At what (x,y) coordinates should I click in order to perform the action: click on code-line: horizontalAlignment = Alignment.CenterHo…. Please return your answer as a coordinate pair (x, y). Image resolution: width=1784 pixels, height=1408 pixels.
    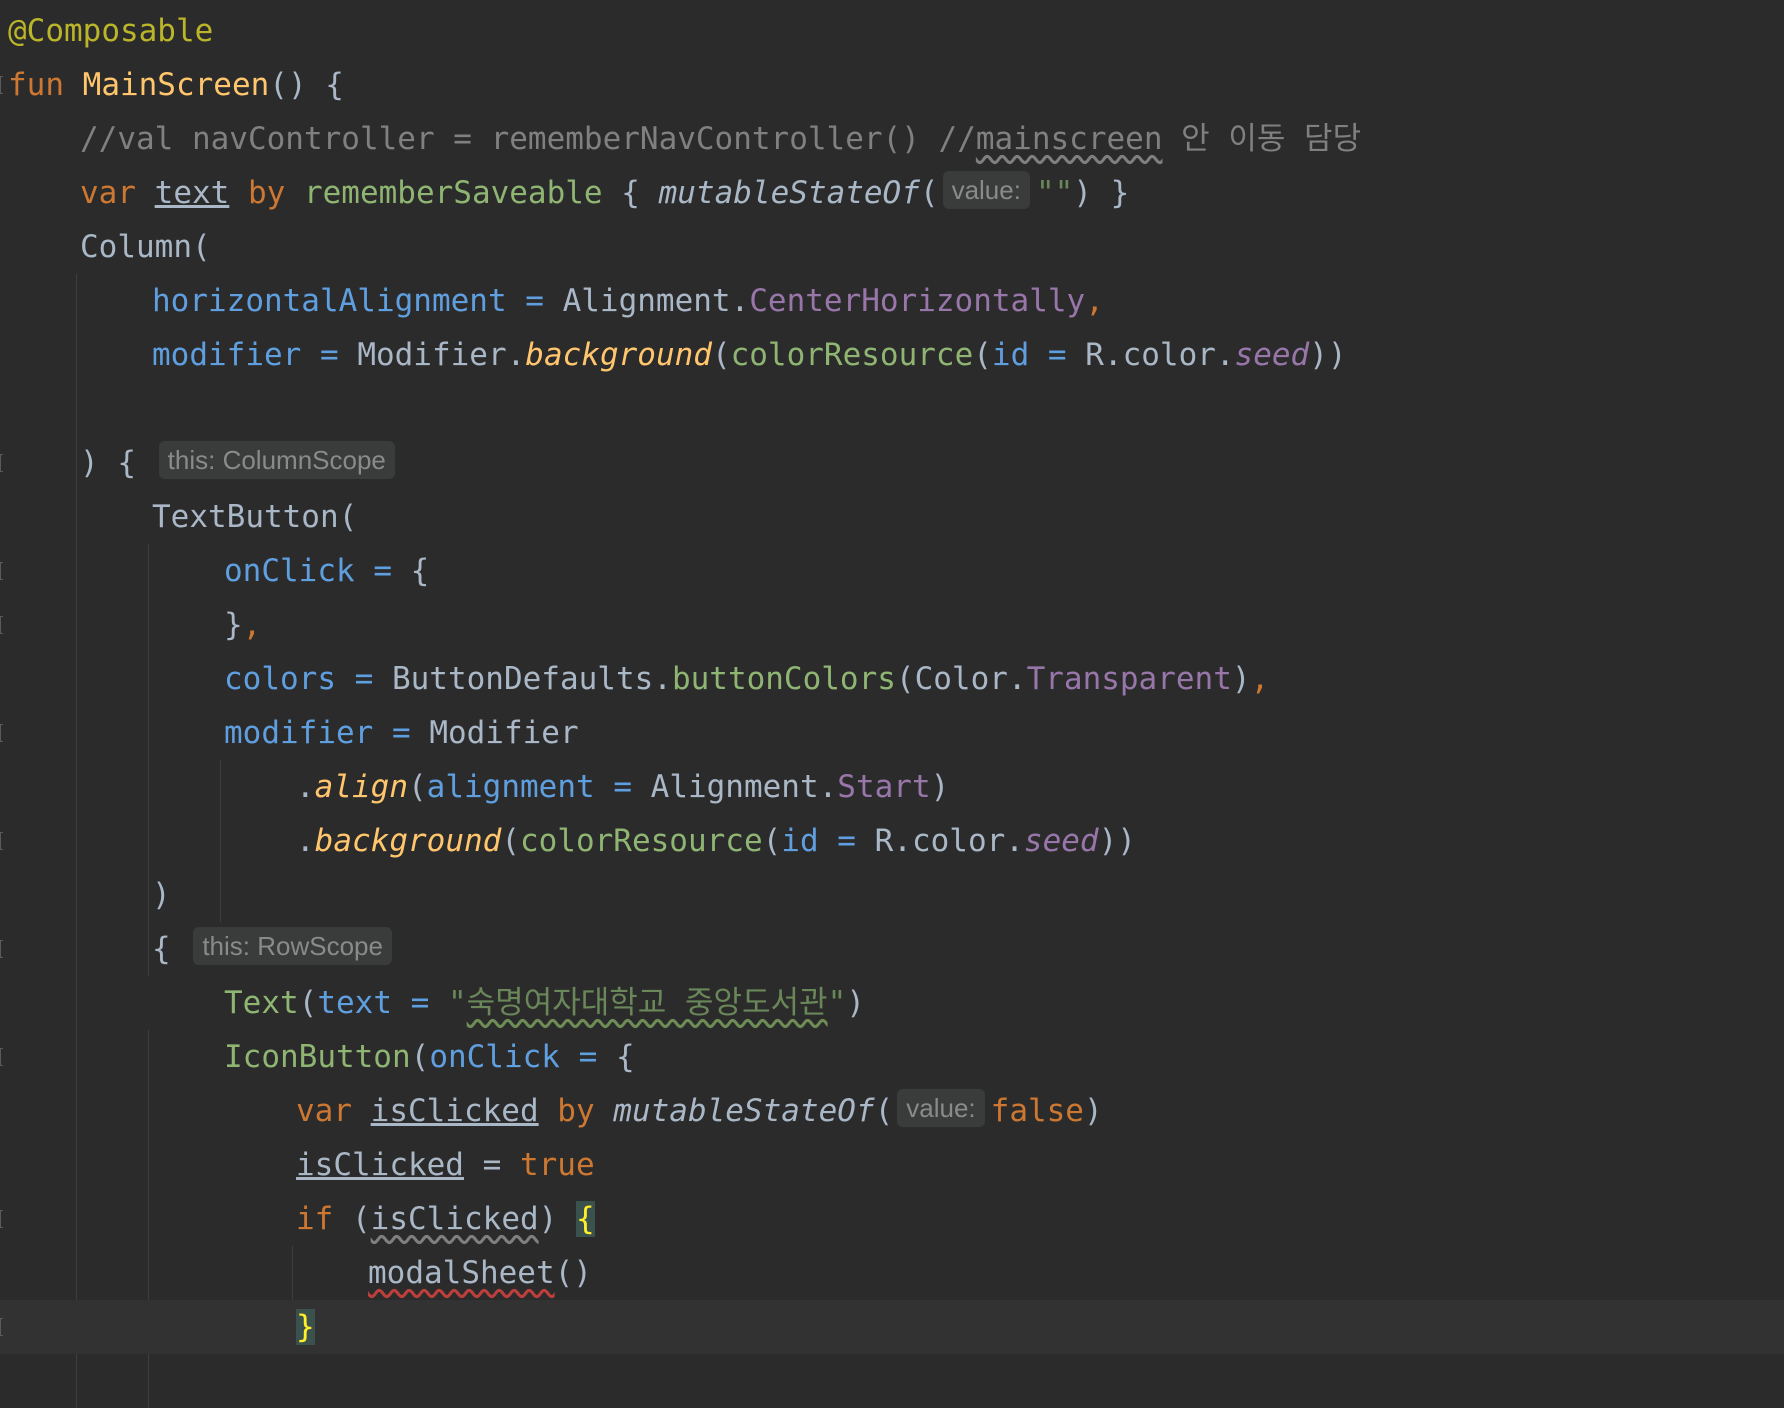
    Looking at the image, I should click on (892, 301).